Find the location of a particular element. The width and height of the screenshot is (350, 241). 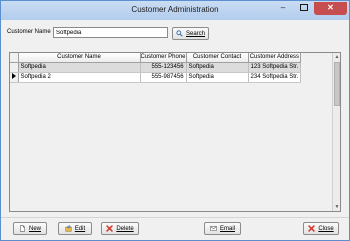

minimize-button: – is located at coordinates (283, 8).